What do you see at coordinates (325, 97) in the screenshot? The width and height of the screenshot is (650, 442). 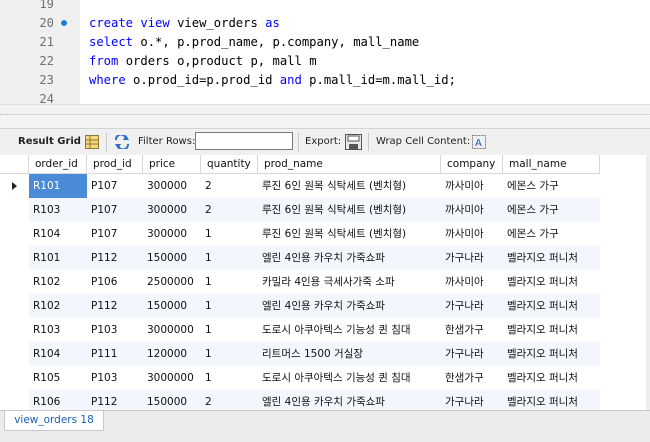 I see `code-line: 24` at bounding box center [325, 97].